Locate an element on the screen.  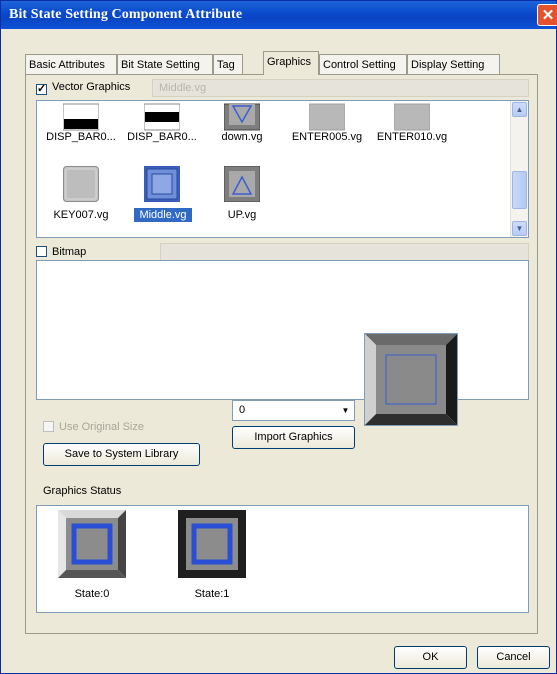
gallery-item-selected: Middle.vg is located at coordinates (162, 199).